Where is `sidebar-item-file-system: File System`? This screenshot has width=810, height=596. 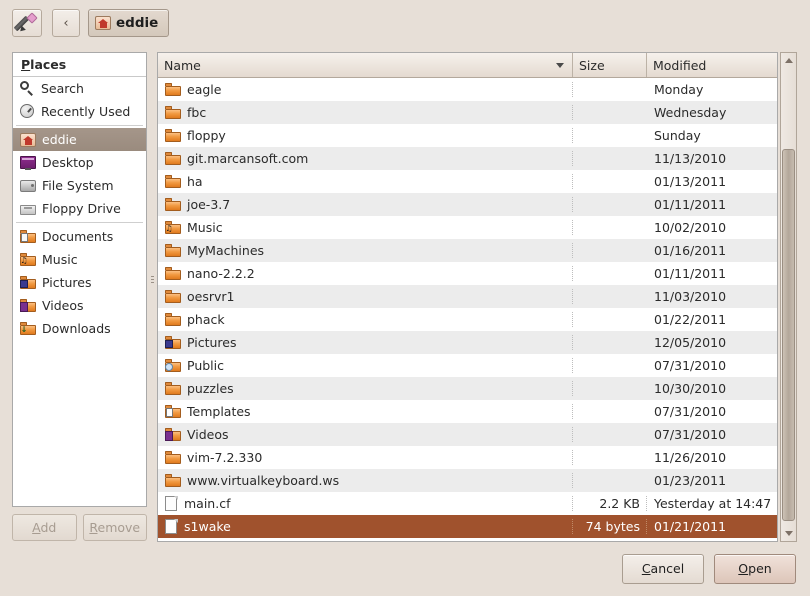
sidebar-item-file-system: File System is located at coordinates (79, 185).